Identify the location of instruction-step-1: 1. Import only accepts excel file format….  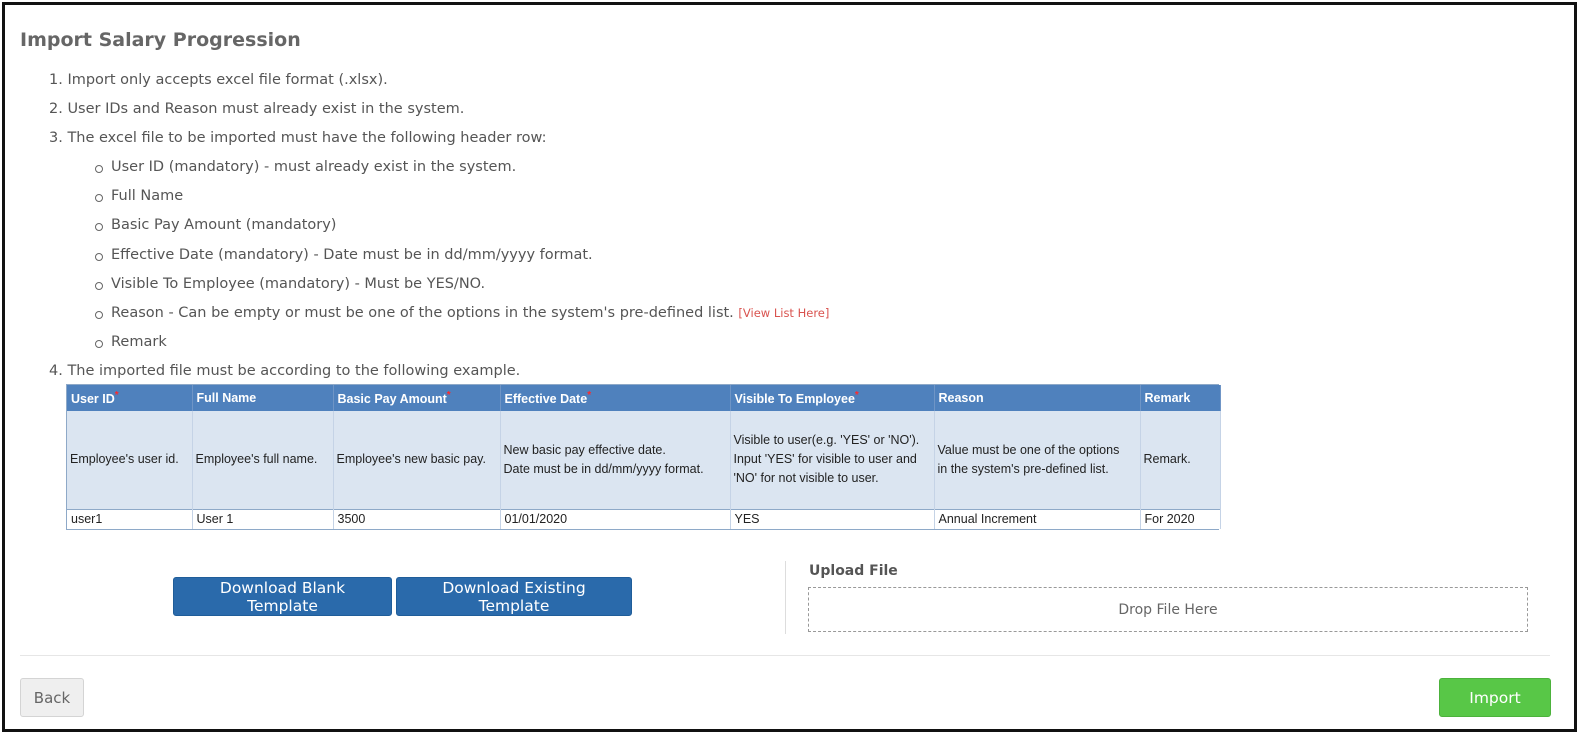
(218, 80).